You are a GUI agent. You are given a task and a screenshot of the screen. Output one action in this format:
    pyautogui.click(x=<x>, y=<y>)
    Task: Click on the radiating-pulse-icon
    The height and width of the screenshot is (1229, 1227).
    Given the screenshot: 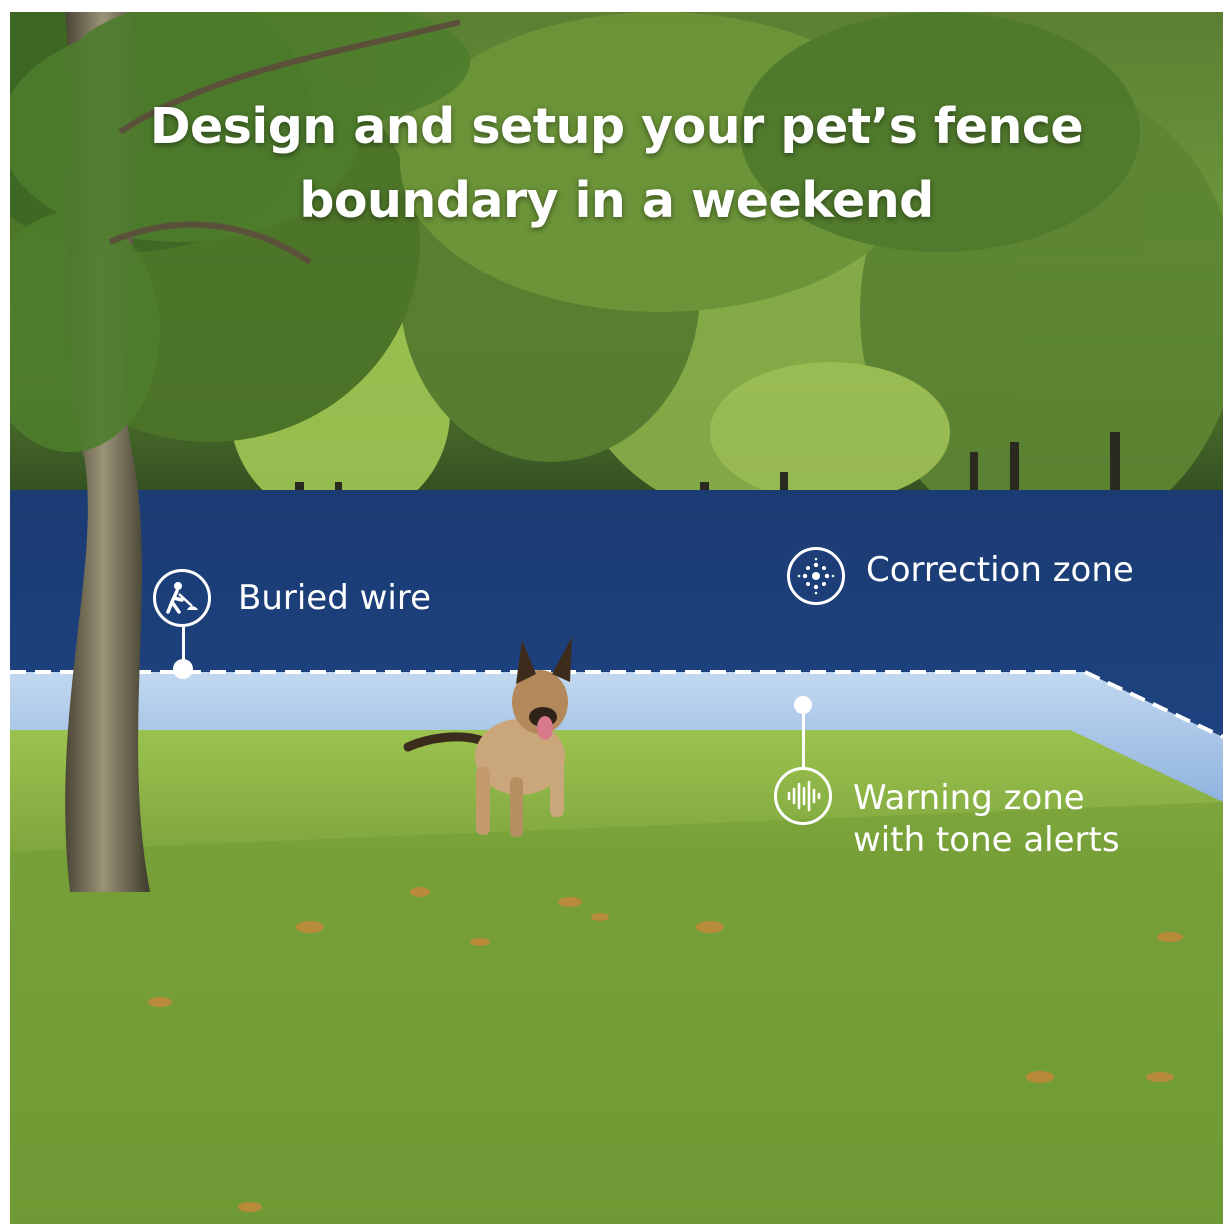 What is the action you would take?
    pyautogui.click(x=816, y=576)
    